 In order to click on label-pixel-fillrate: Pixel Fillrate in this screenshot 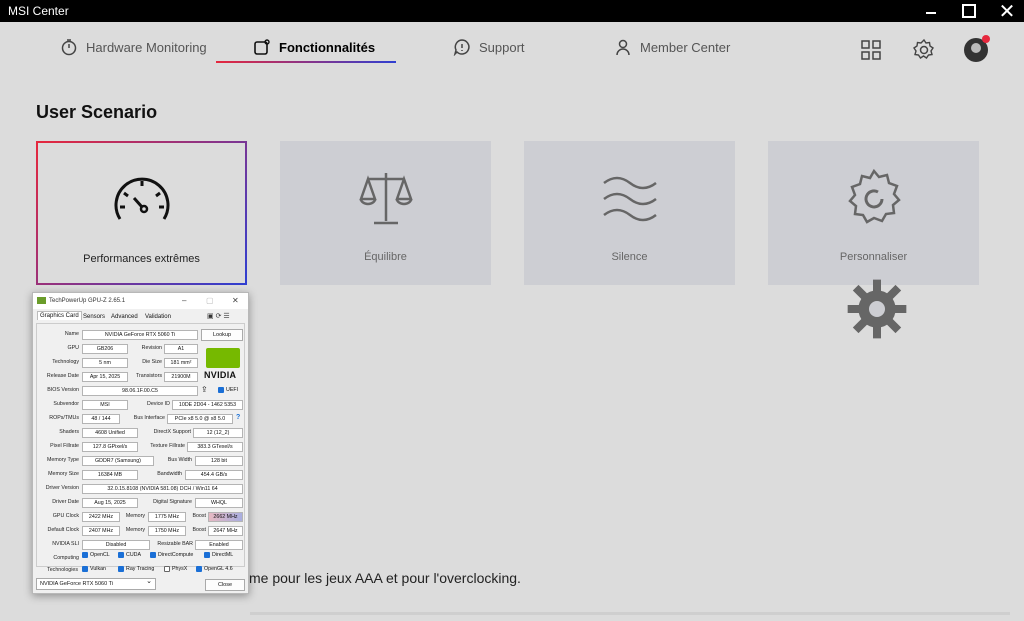, I will do `click(64, 446)`.